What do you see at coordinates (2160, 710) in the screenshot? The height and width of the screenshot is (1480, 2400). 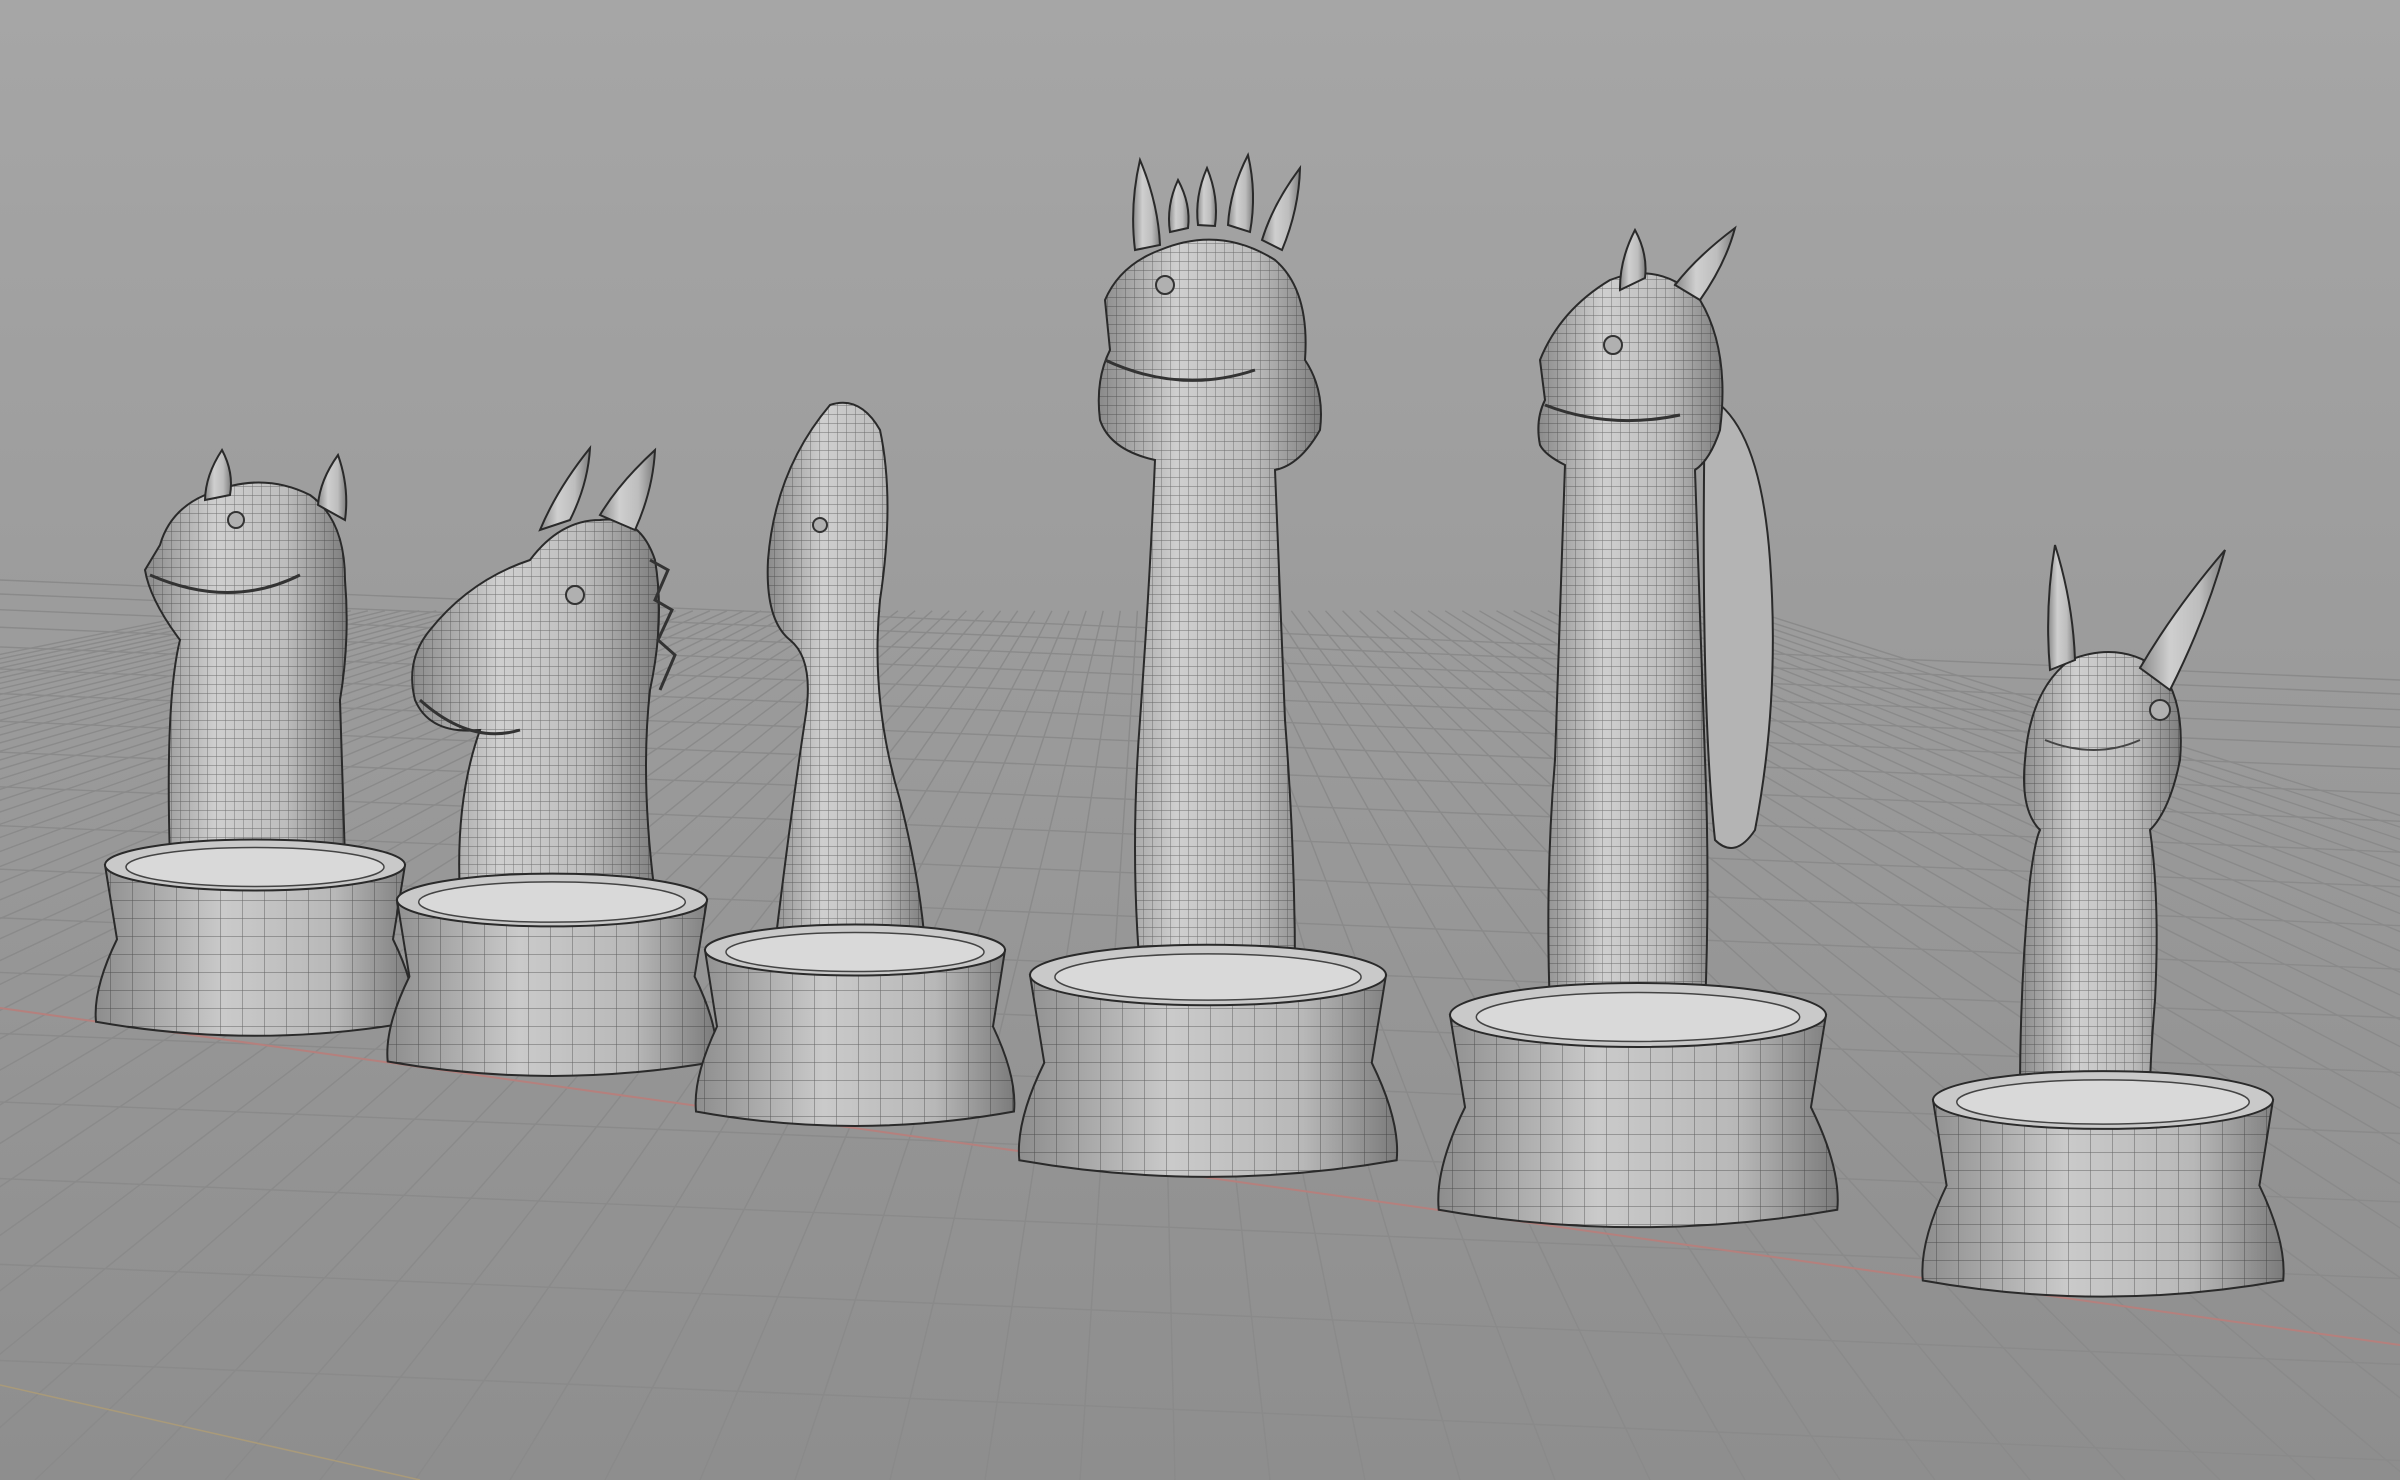 I see `rook-dragon-eye` at bounding box center [2160, 710].